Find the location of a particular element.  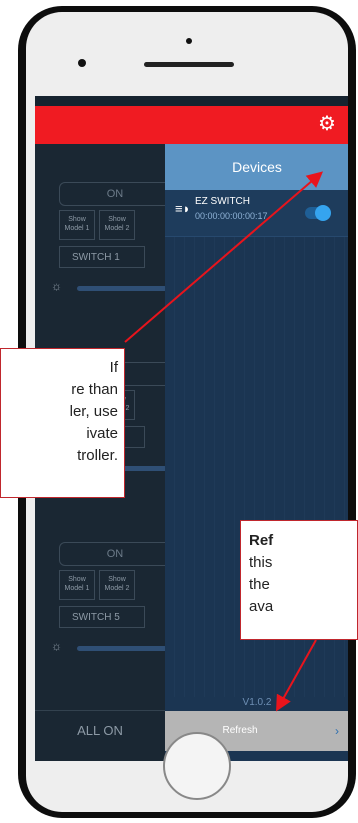

callout-line: ivate is located at coordinates (102, 433).